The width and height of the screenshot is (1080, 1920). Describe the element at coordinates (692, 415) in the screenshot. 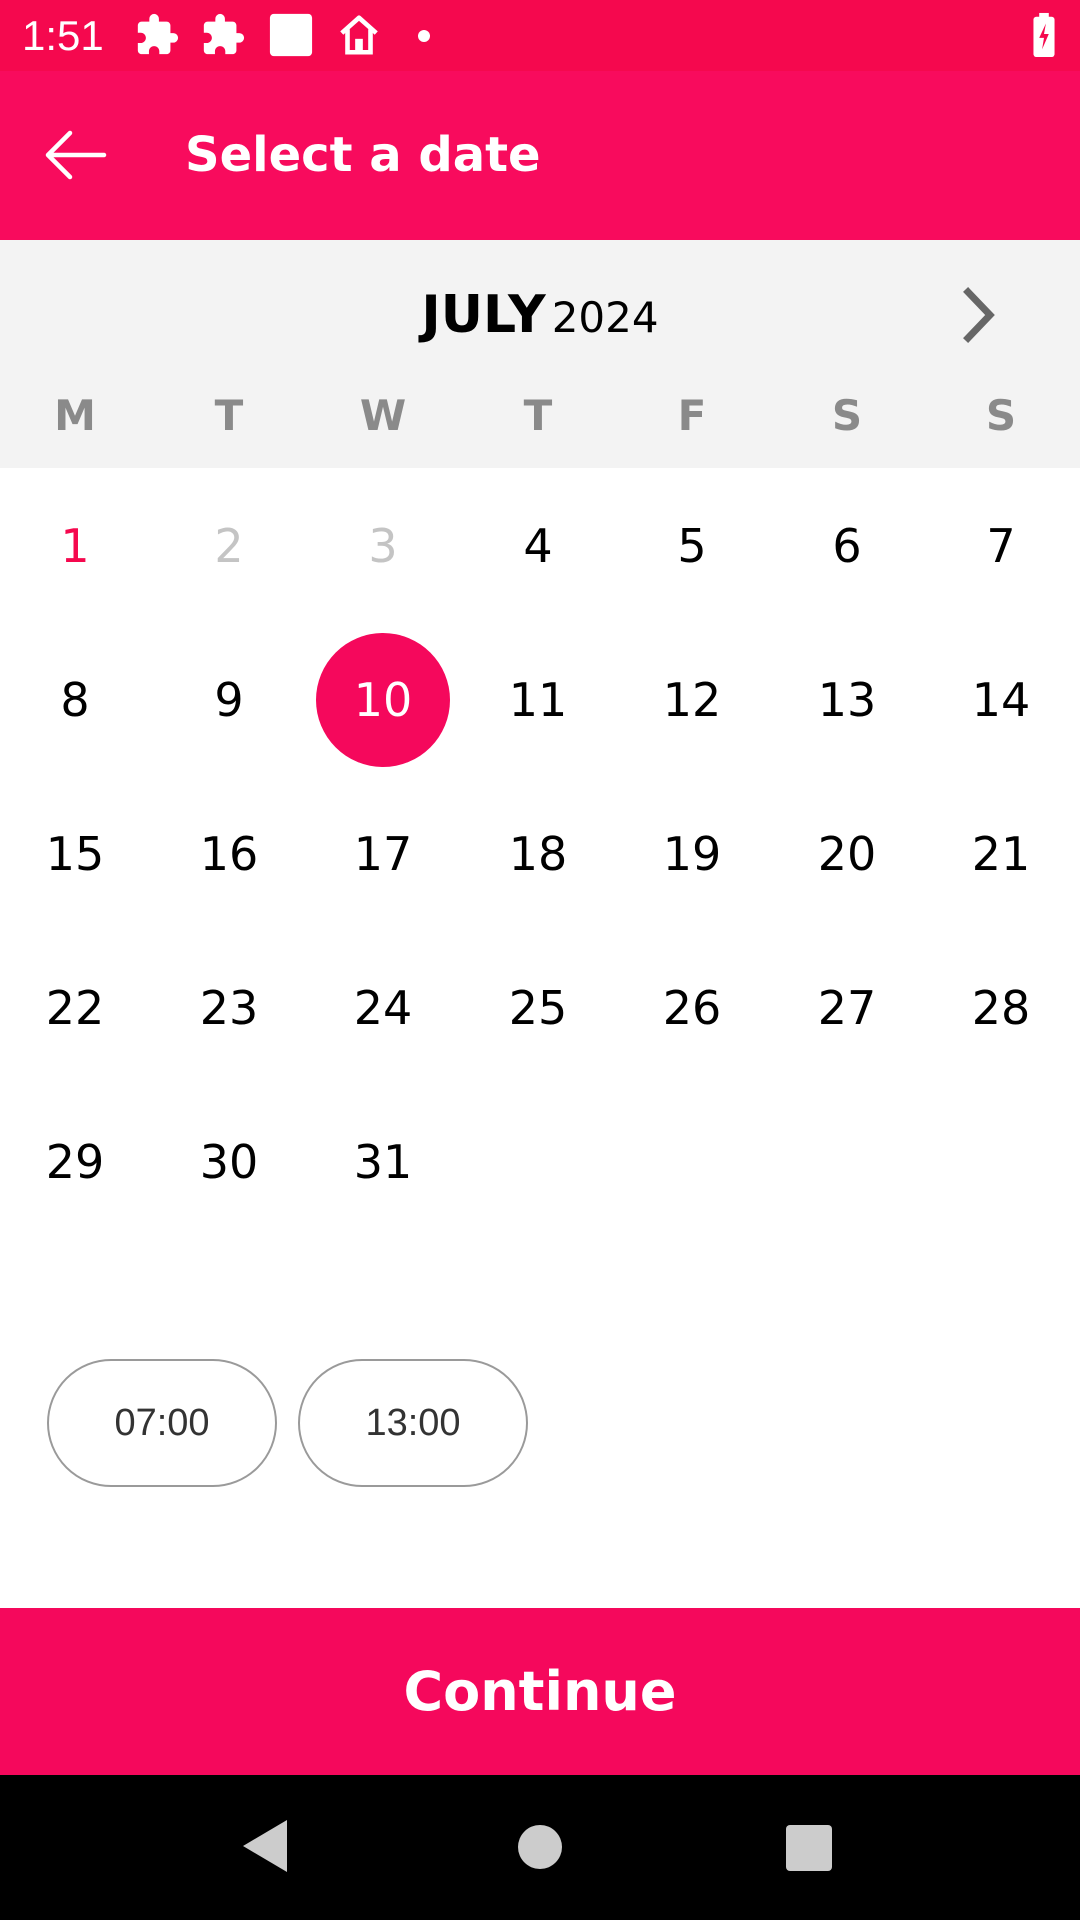

I see `weekday-label: F` at that location.